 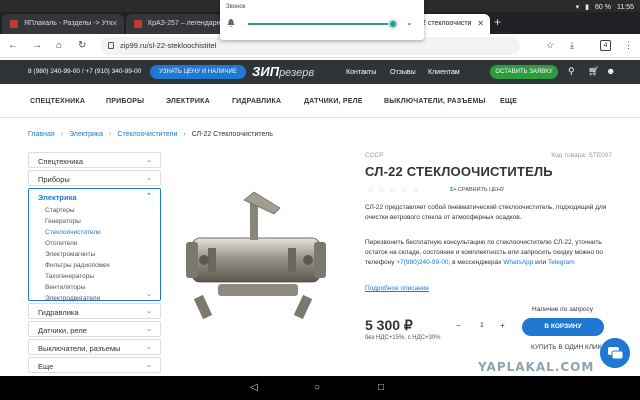 I want to click on tab-kraz: КрАЗ-257 – легендарн, so click(x=174, y=24).